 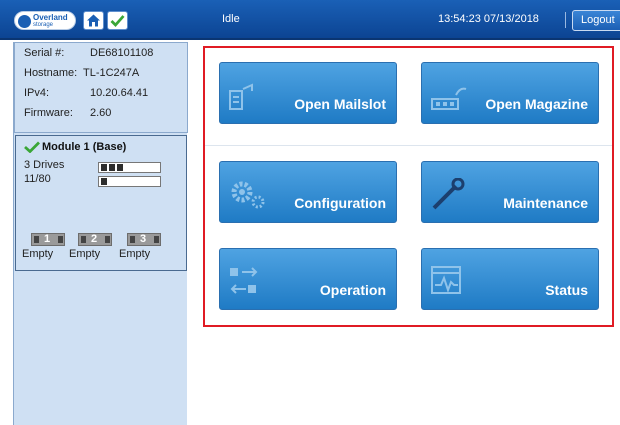 I want to click on overland-logo-icon: Overland storage, so click(x=45, y=20).